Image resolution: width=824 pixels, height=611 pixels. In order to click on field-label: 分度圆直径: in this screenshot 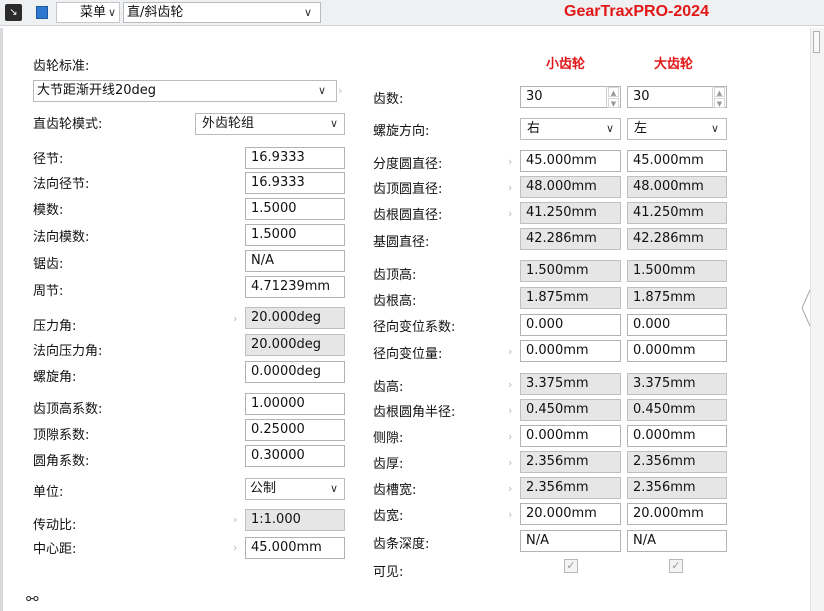, I will do `click(408, 164)`.